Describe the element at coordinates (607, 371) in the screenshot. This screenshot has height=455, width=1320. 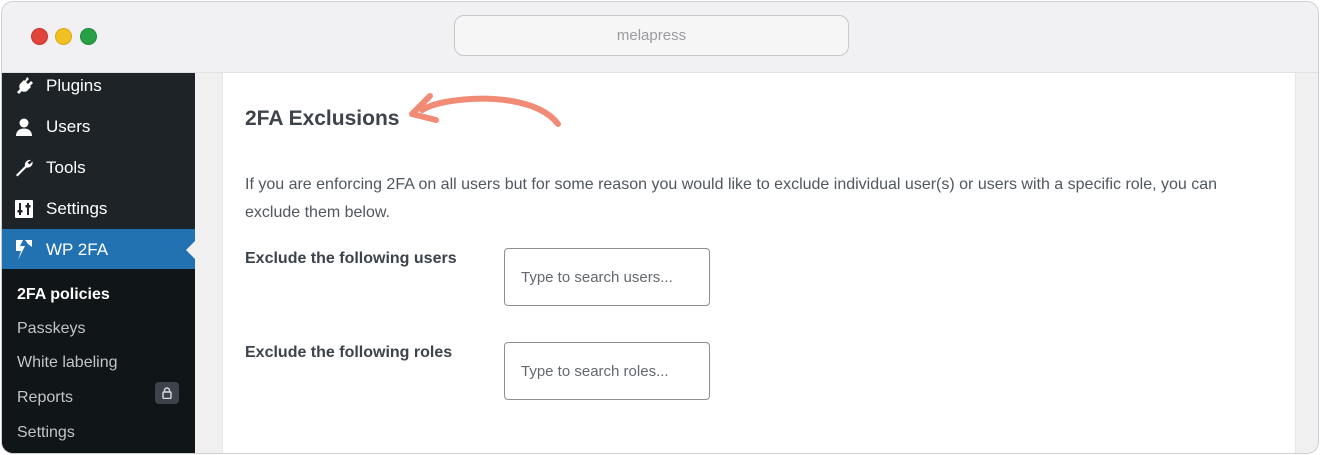
I see `exclude-roles-search-input` at that location.